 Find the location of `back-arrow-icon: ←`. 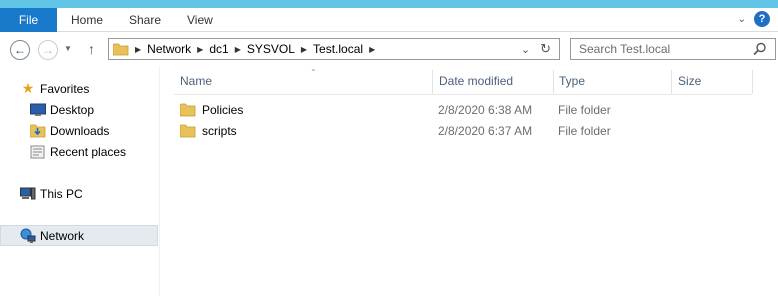

back-arrow-icon: ← is located at coordinates (20, 50).